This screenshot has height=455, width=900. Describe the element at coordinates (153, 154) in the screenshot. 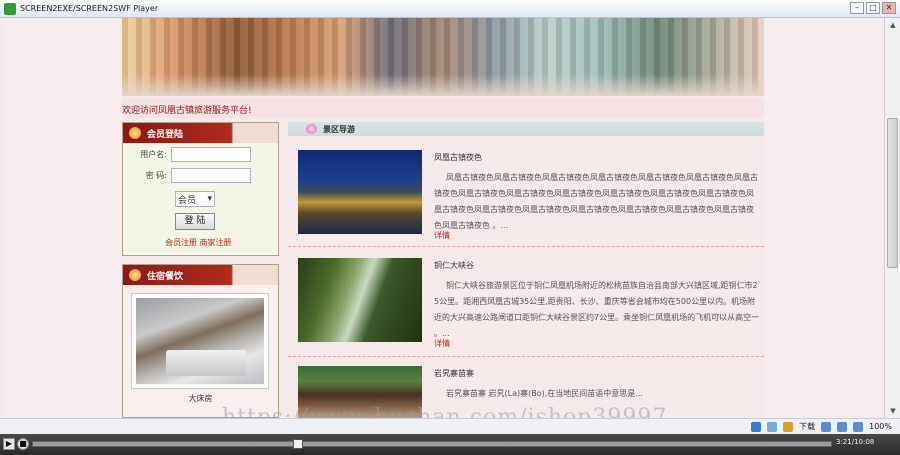

I see `username-label: 用户名:` at that location.